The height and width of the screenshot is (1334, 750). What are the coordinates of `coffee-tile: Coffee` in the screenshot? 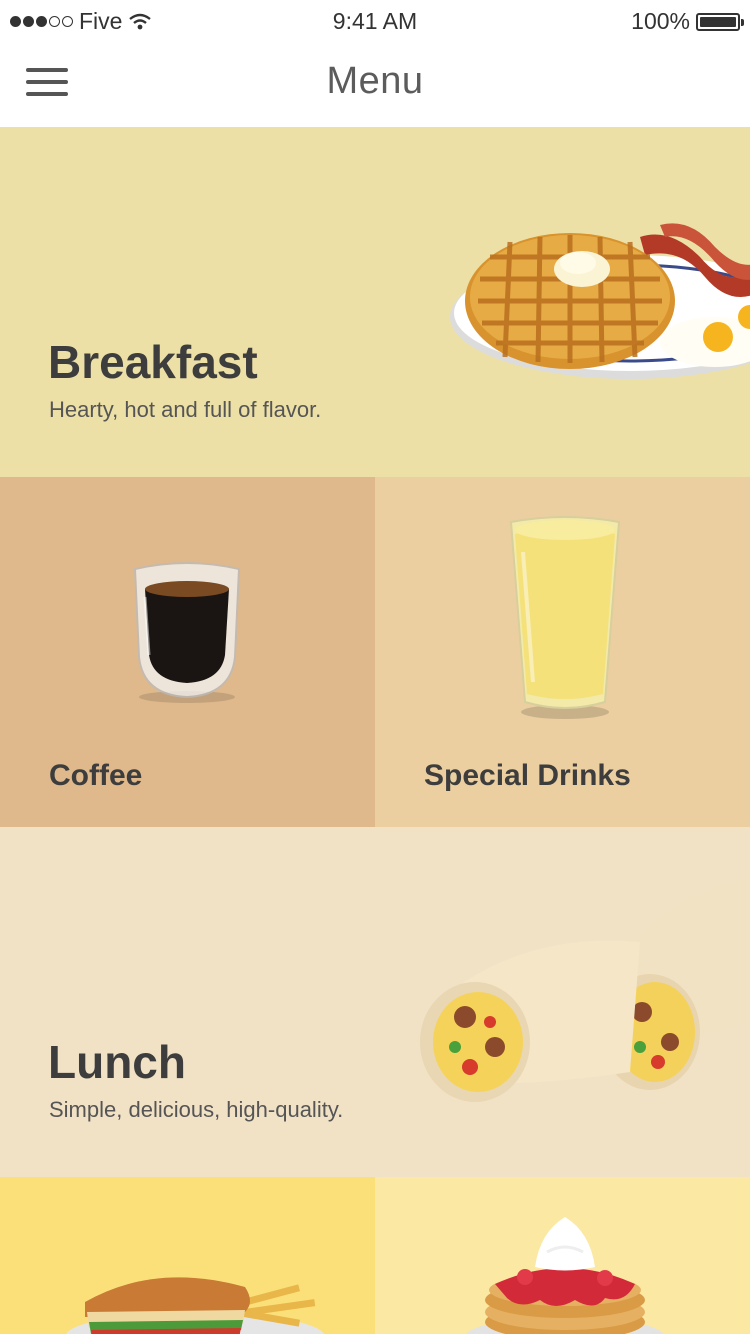 It's located at (187, 652).